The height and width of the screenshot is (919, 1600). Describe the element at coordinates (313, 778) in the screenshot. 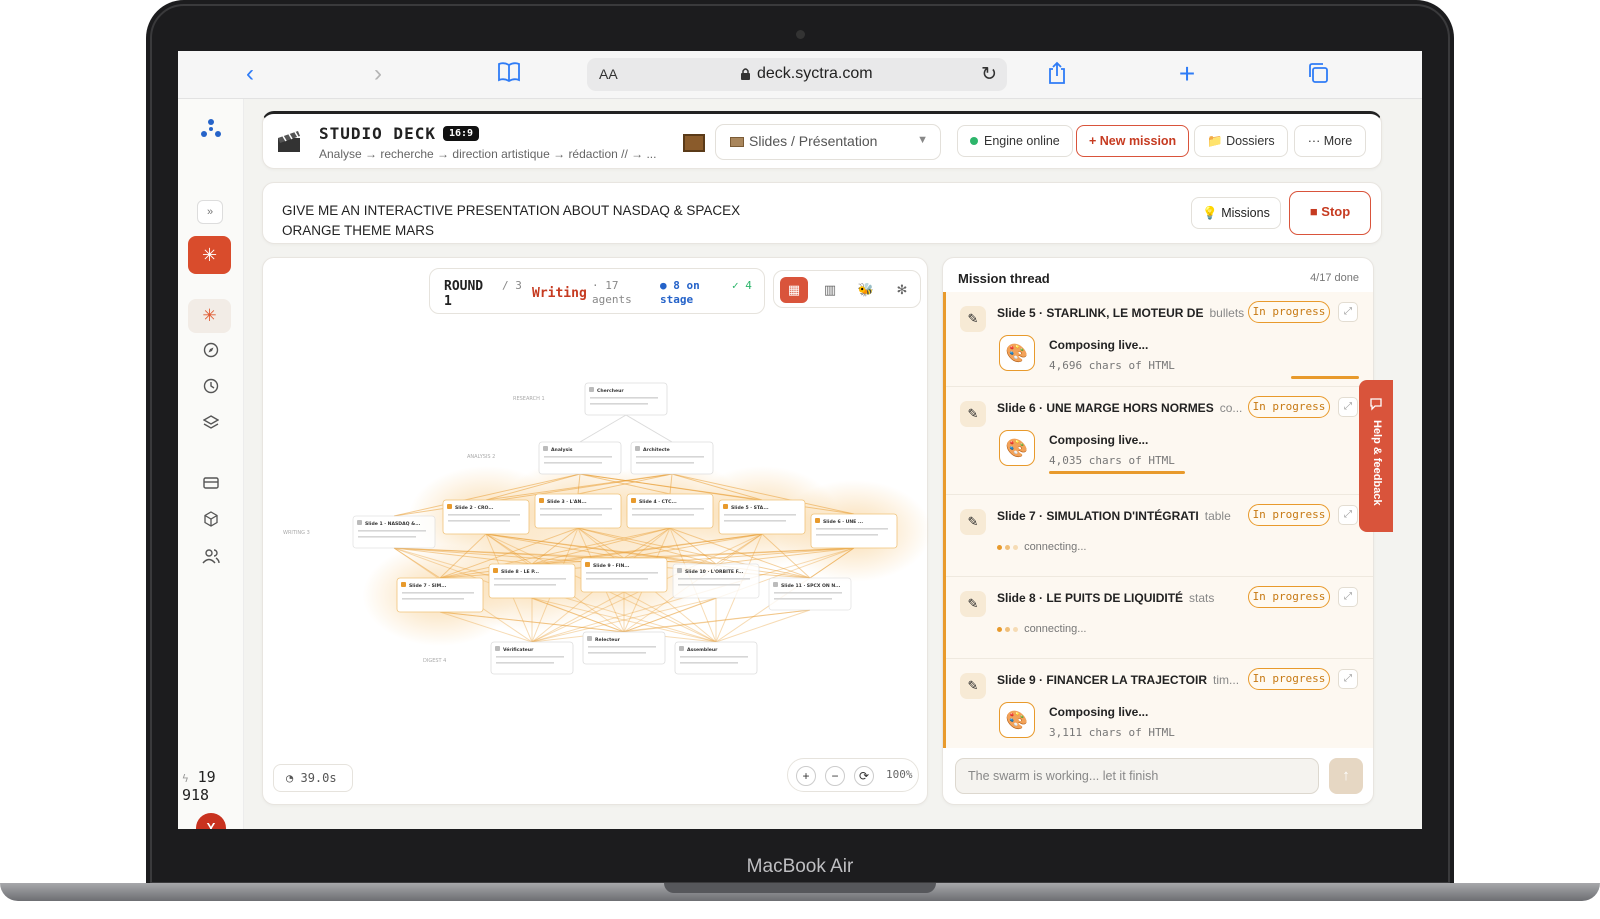

I see `elapsed-timer: ◔ 39.0s` at that location.